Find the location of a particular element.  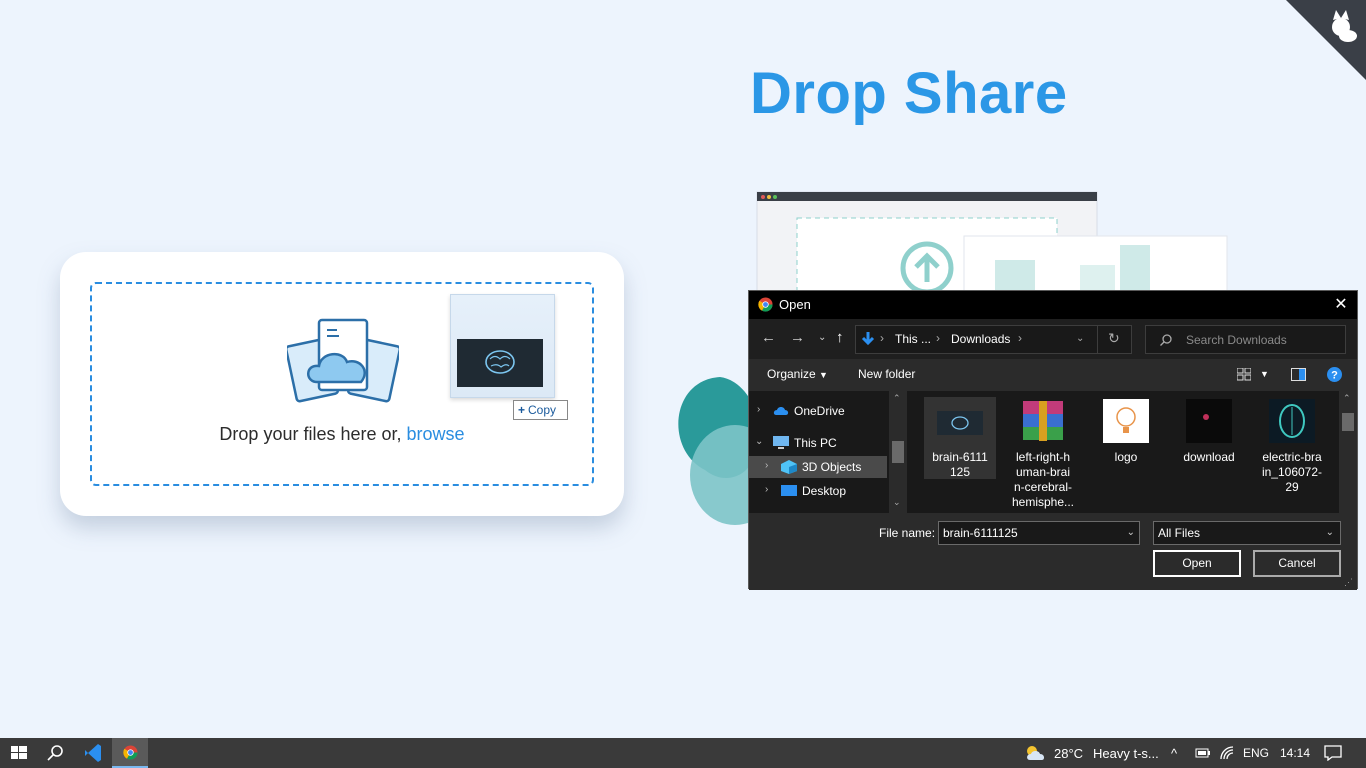

help-icon: ? is located at coordinates (1334, 374).